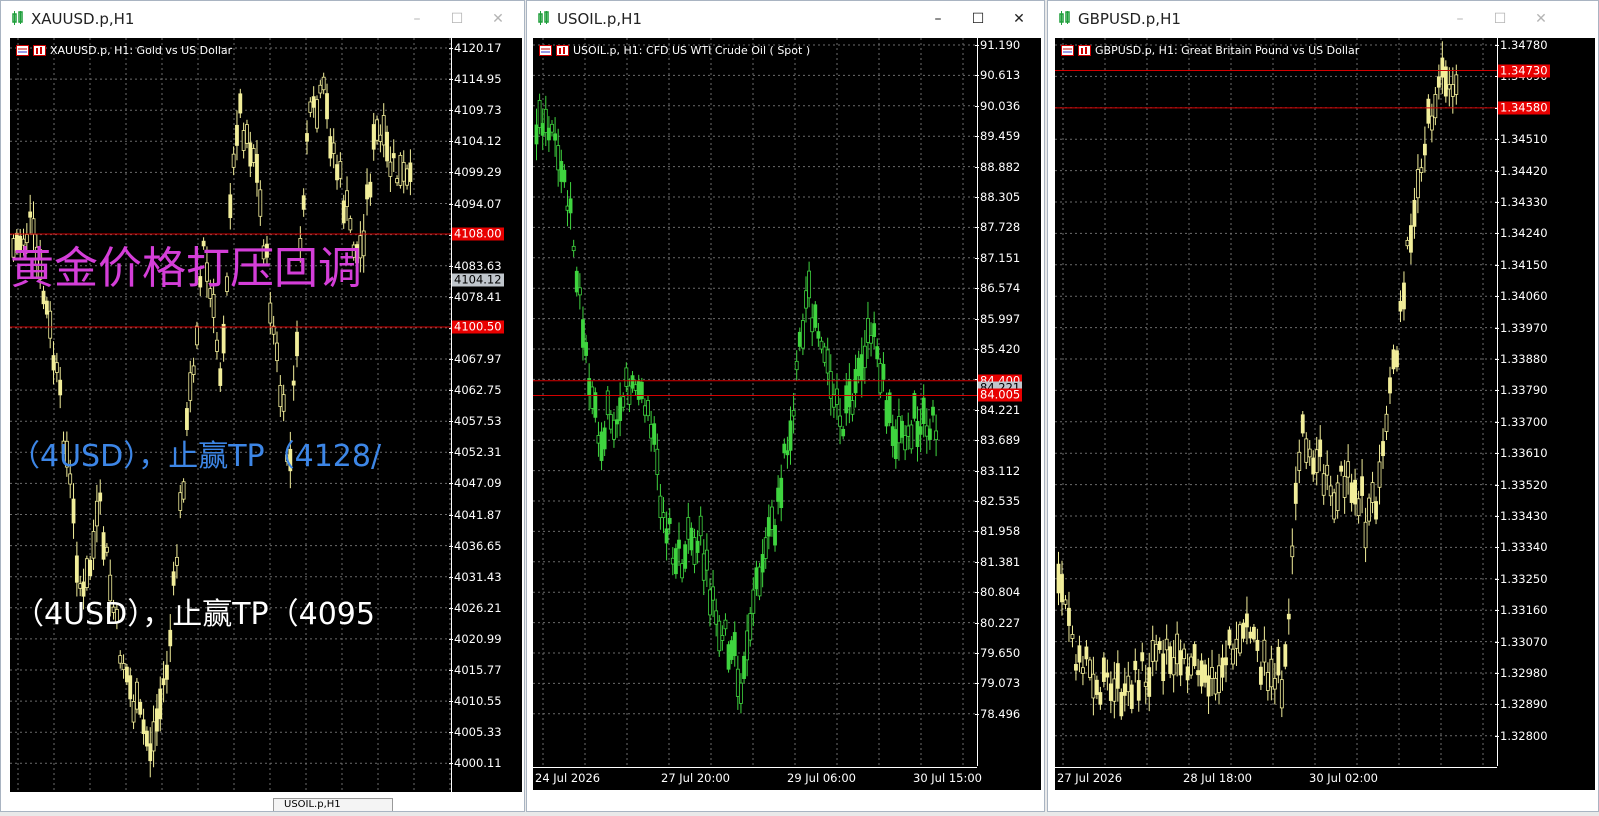 Image resolution: width=1599 pixels, height=816 pixels. What do you see at coordinates (568, 778) in the screenshot?
I see `time-tick: 24 Jul 2026` at bounding box center [568, 778].